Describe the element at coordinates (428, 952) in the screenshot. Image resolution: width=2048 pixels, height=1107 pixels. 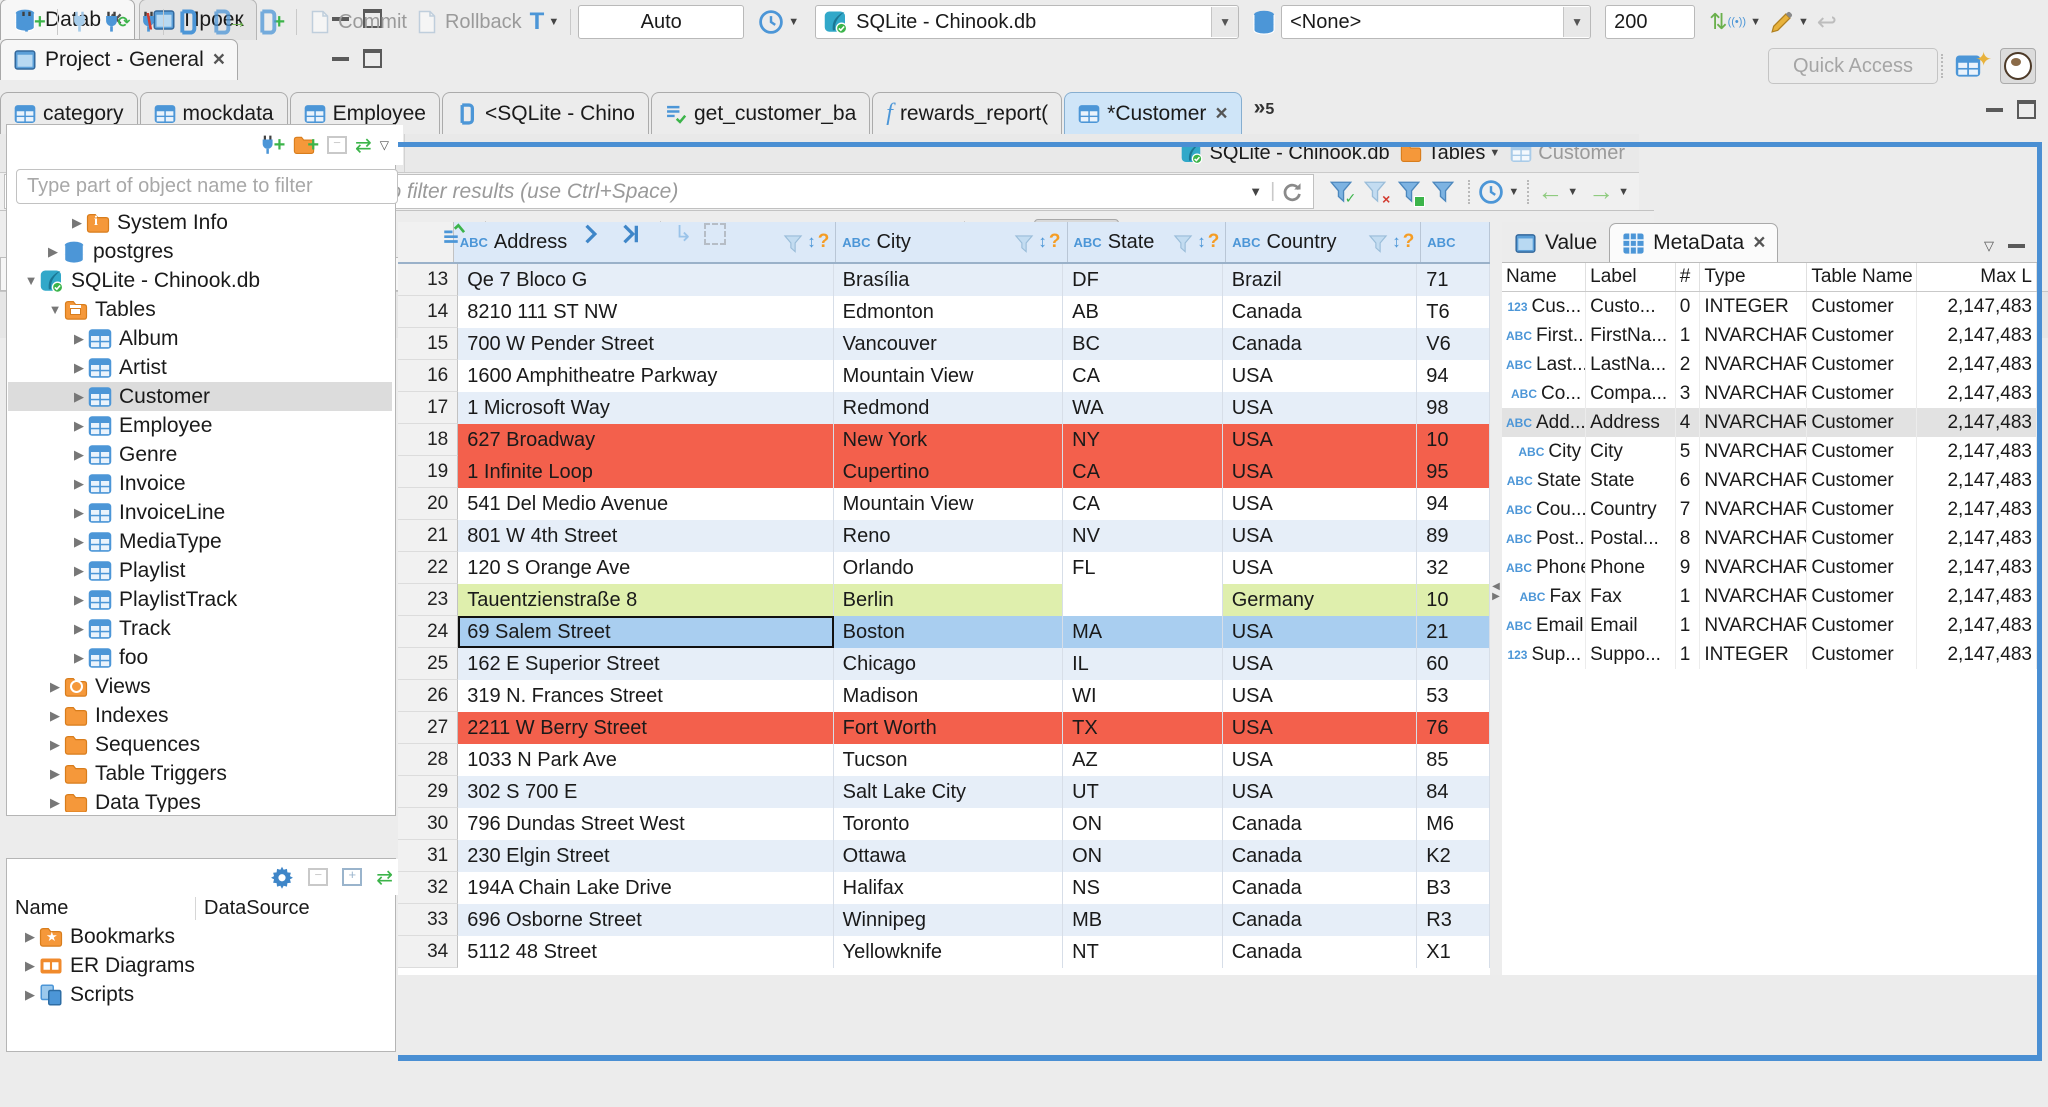
I see `row-number: 34` at that location.